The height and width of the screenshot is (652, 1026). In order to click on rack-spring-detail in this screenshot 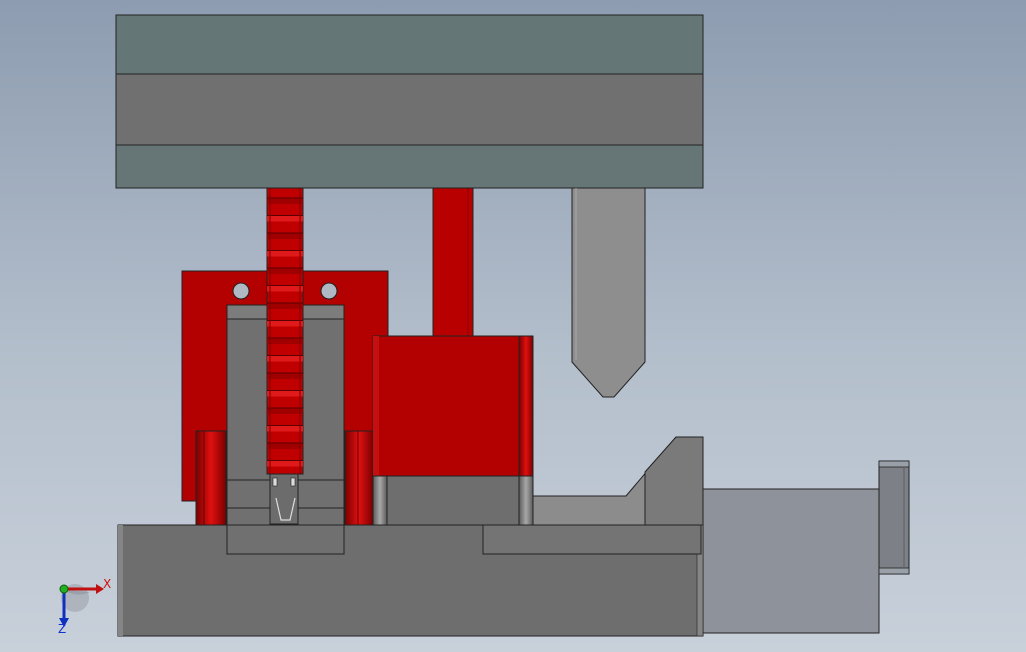, I will do `click(284, 499)`.